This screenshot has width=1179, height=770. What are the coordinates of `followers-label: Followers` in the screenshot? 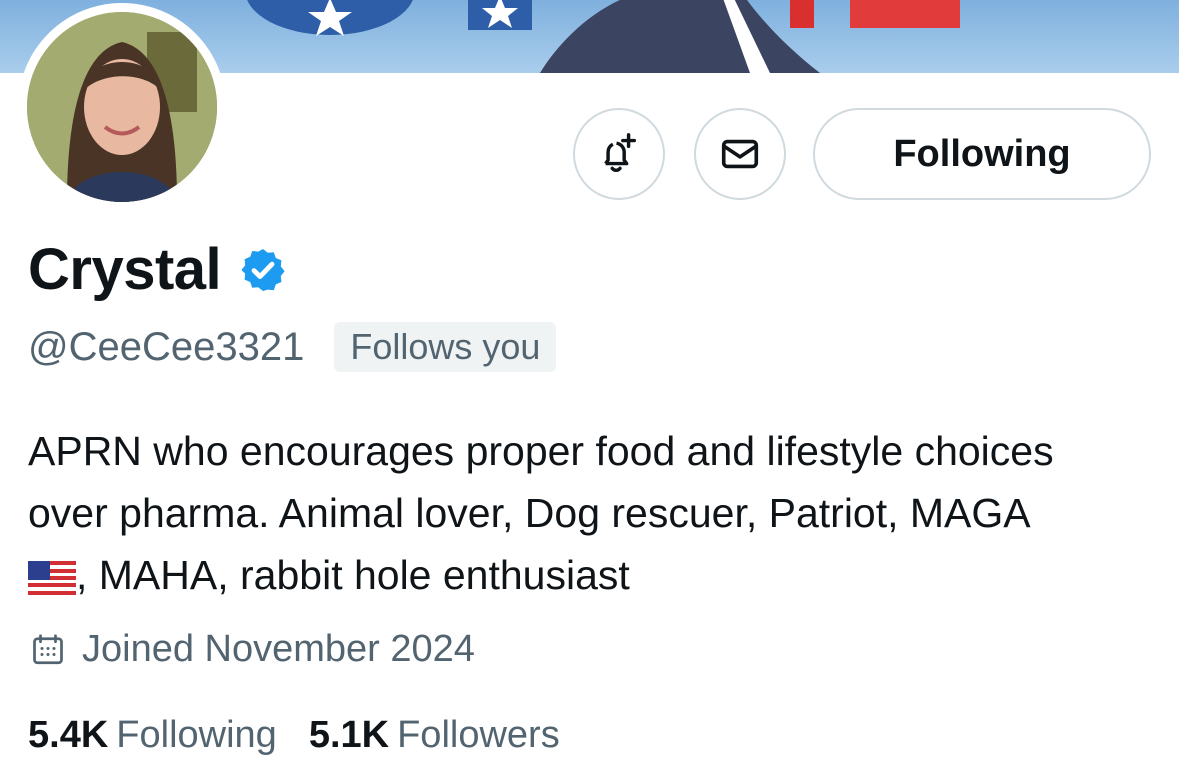 It's located at (478, 735).